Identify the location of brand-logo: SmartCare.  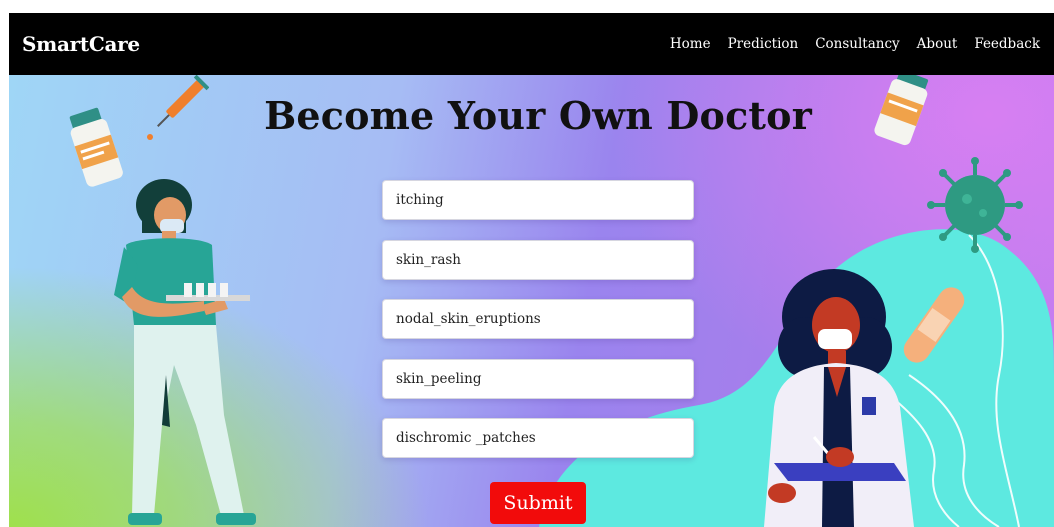
(81, 44).